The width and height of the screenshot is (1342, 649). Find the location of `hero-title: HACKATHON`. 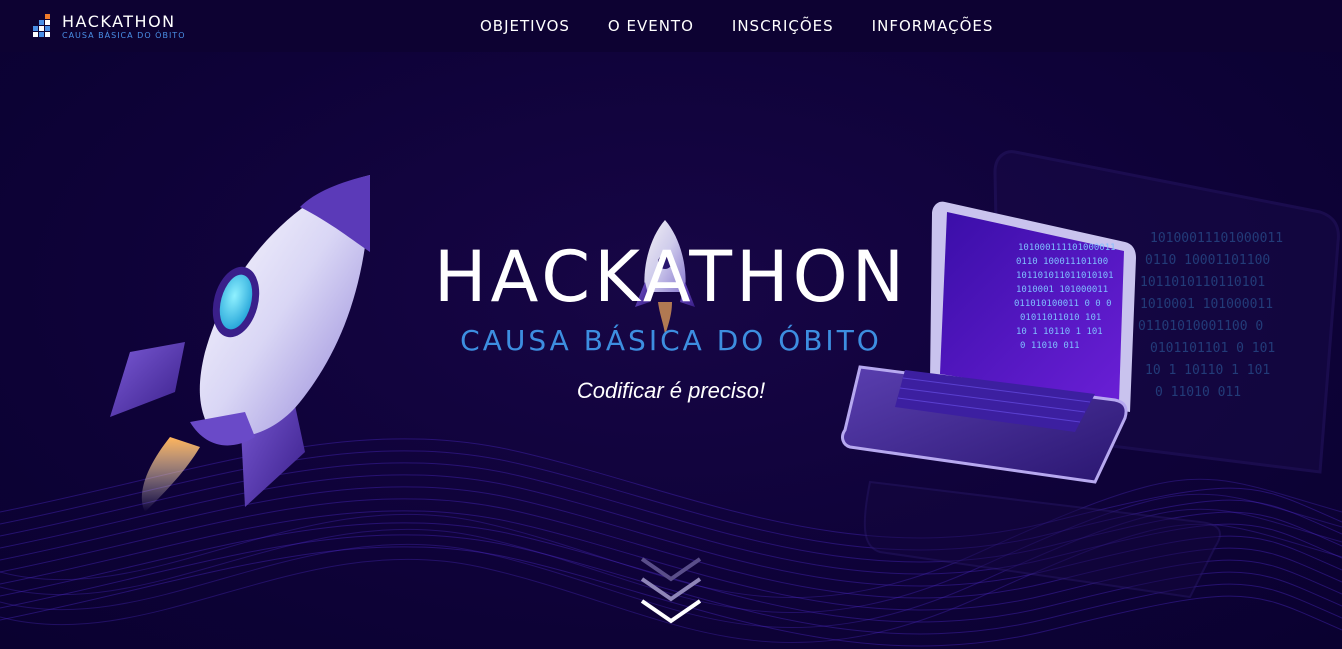

hero-title: HACKATHON is located at coordinates (671, 277).